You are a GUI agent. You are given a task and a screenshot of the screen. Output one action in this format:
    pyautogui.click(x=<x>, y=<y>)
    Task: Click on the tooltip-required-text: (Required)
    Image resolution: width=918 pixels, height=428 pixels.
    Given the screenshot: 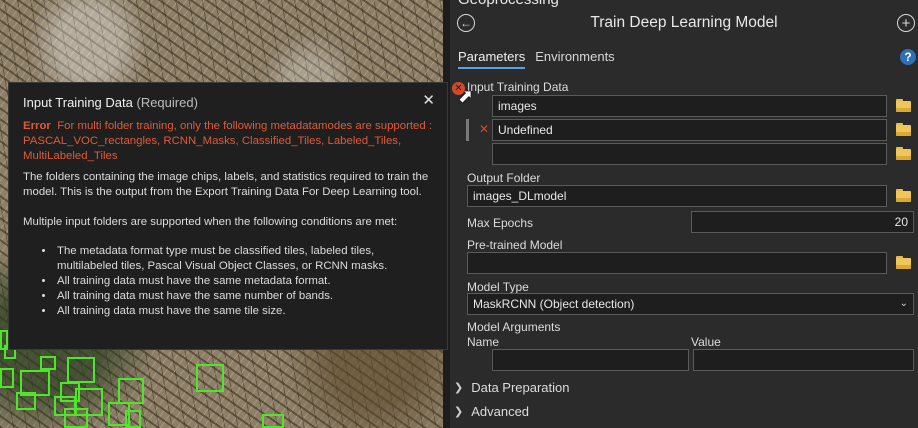 What is the action you would take?
    pyautogui.click(x=167, y=102)
    